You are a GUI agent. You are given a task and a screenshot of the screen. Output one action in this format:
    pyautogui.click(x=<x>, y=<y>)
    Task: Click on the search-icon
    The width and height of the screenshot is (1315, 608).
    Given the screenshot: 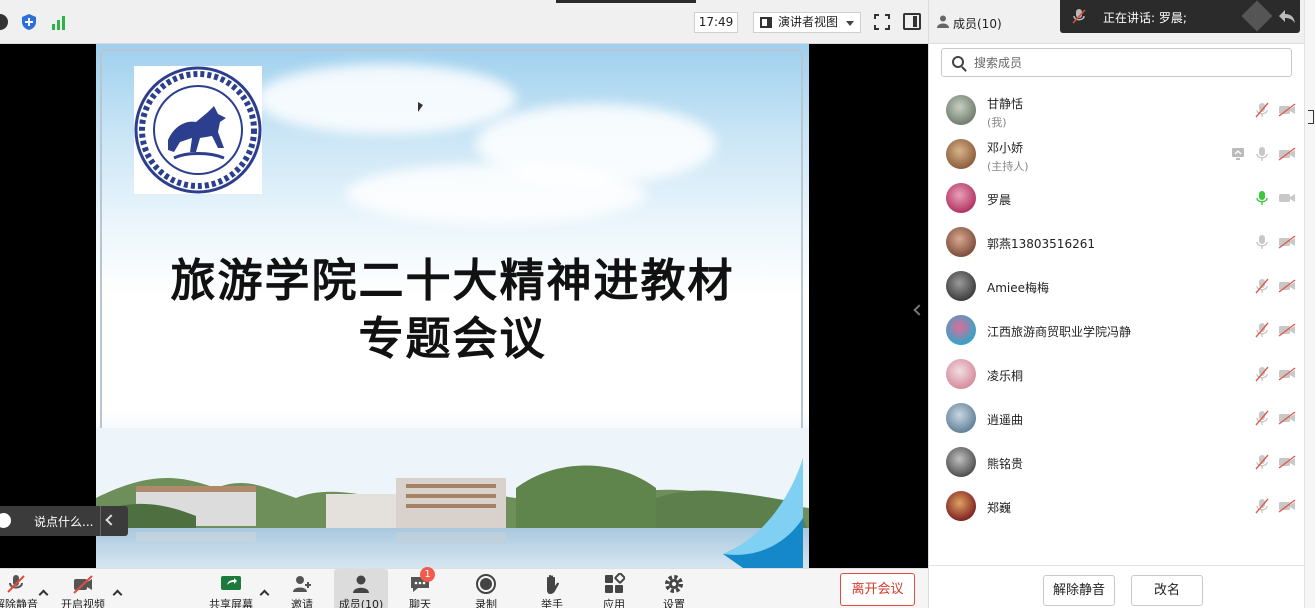 What is the action you would take?
    pyautogui.click(x=958, y=62)
    